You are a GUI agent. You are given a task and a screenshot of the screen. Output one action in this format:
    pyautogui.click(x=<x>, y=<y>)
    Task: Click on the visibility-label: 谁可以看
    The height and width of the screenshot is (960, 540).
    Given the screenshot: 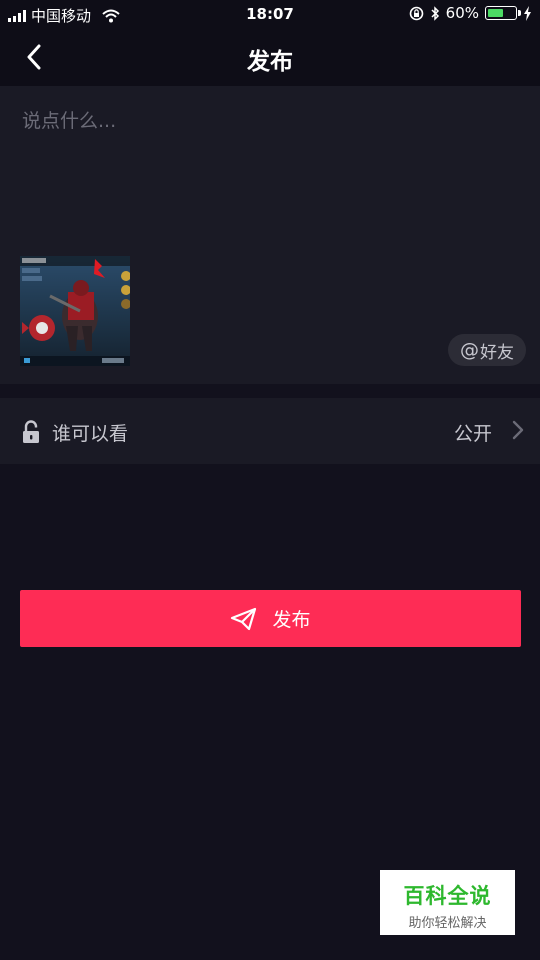 What is the action you would take?
    pyautogui.click(x=90, y=434)
    